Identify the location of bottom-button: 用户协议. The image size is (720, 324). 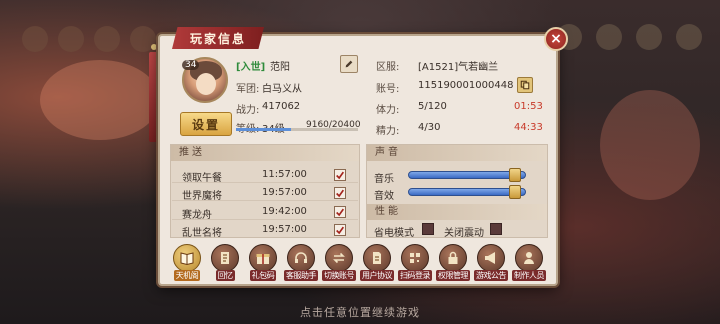
(377, 264).